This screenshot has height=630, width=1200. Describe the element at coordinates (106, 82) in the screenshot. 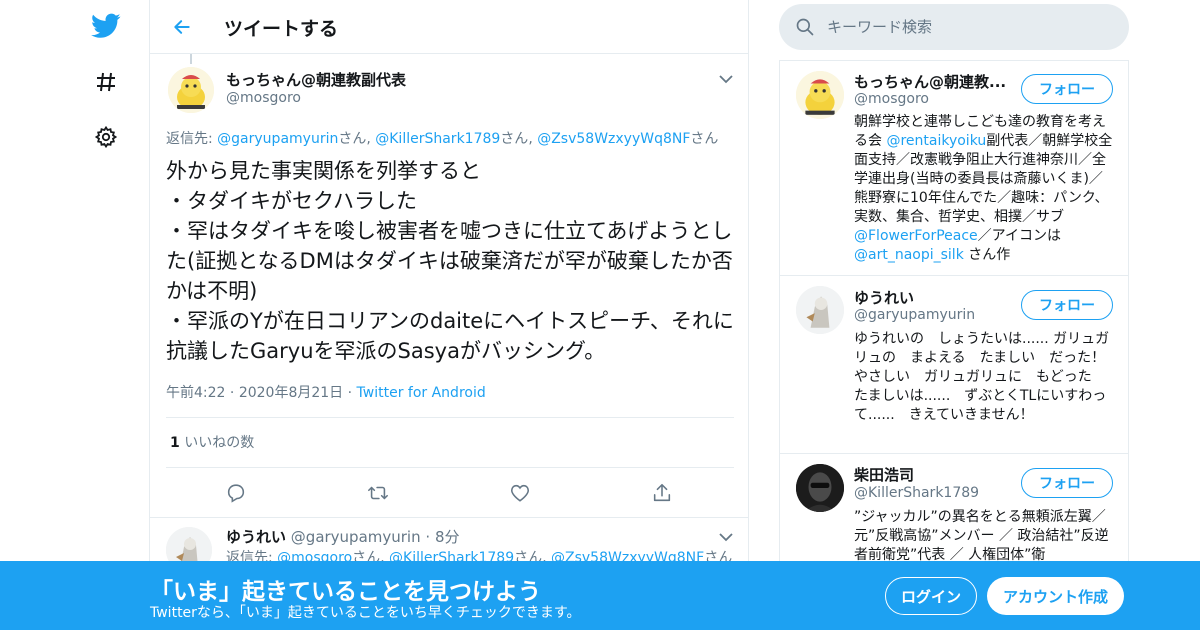

I see `hashtag-icon` at that location.